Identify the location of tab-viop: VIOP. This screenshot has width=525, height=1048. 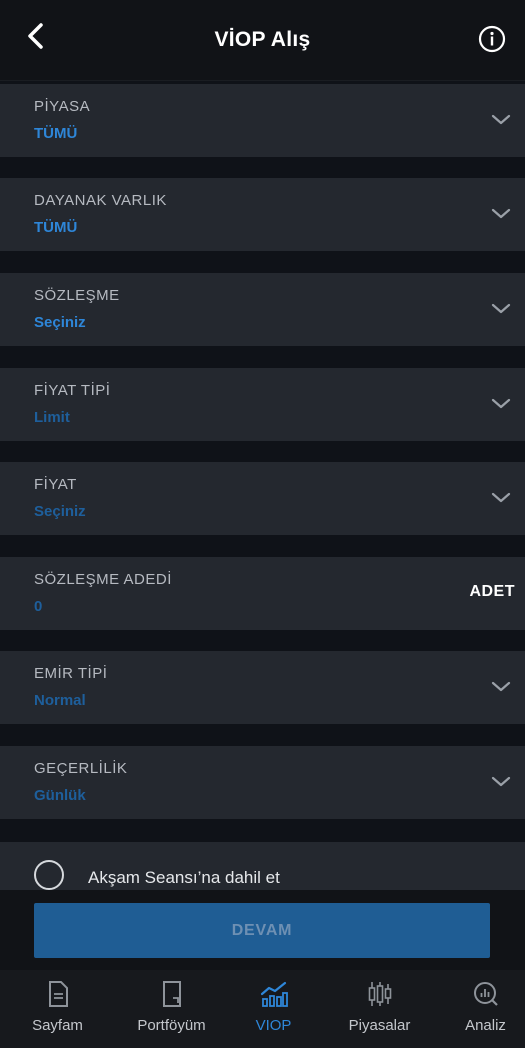
(273, 1009).